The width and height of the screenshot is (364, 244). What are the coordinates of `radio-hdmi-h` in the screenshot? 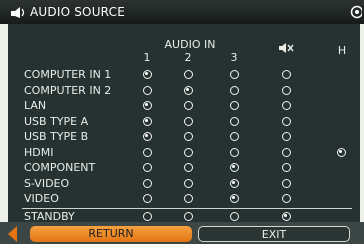 It's located at (341, 152).